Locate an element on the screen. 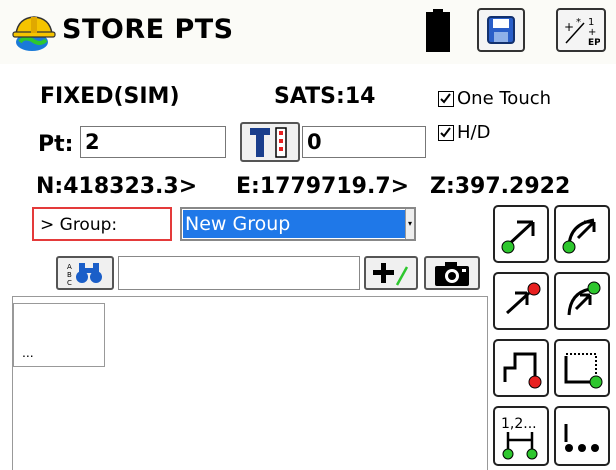 Image resolution: width=616 pixels, height=470 pixels. app-title: STORE PTS is located at coordinates (148, 29).